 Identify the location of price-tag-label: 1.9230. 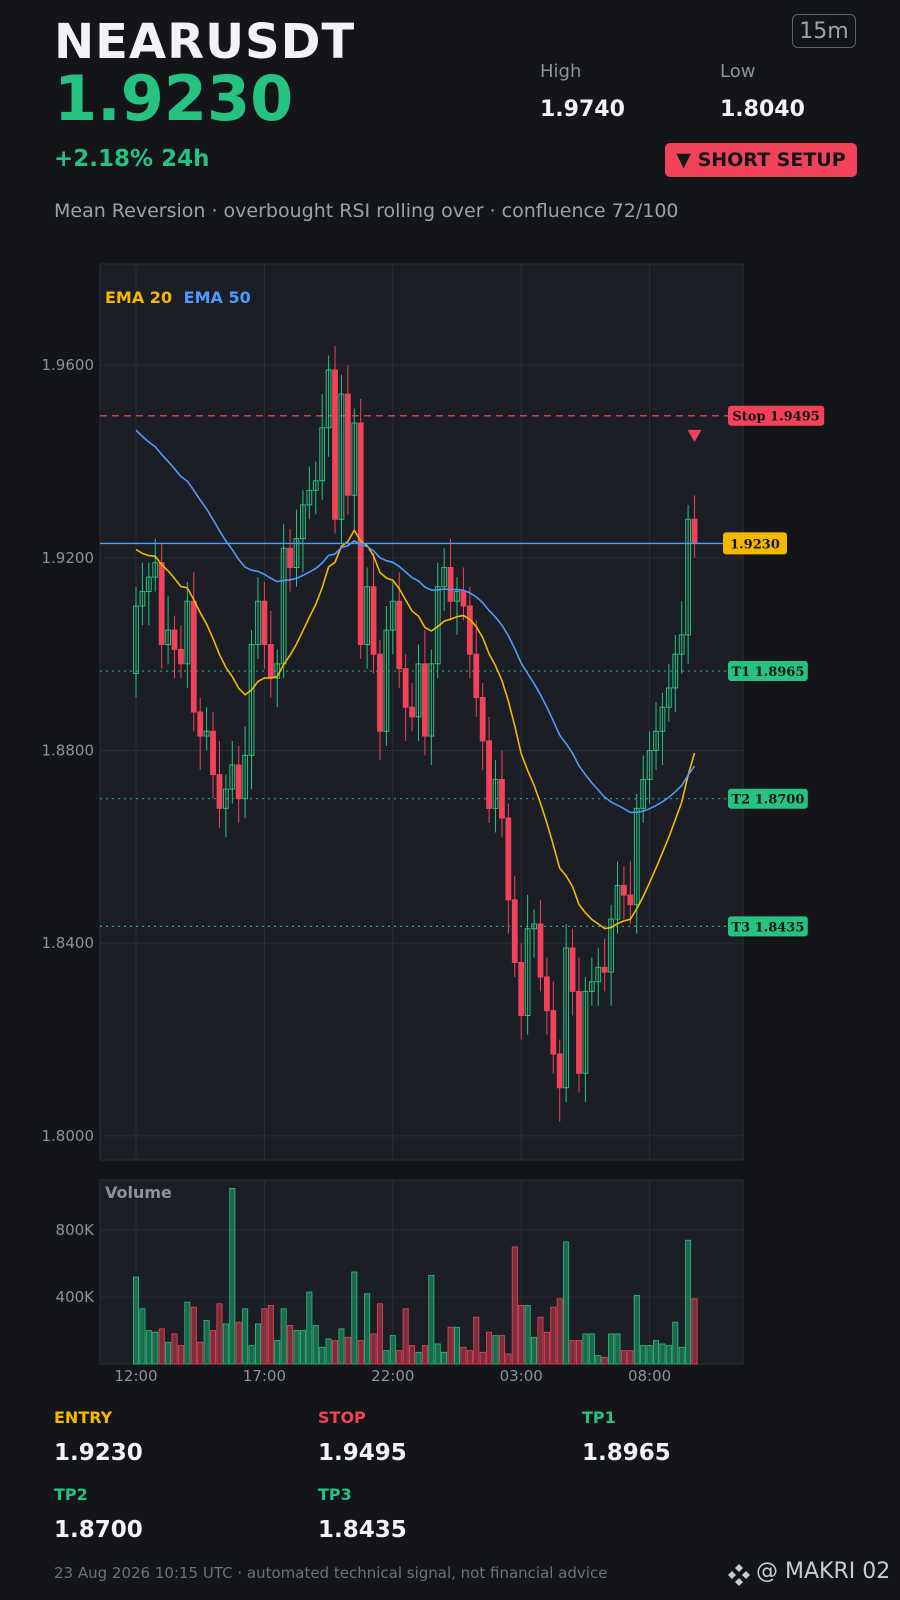
(755, 544).